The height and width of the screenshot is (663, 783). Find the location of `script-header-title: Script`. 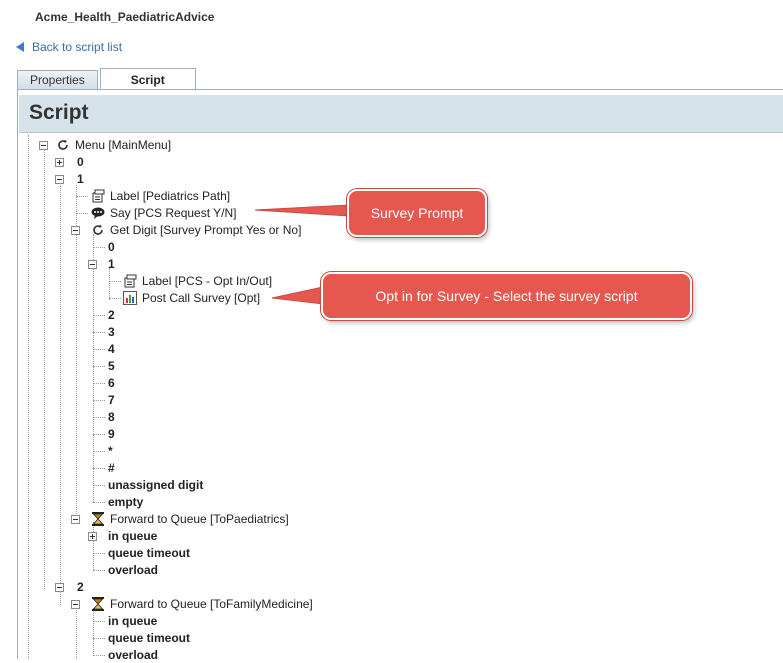

script-header-title: Script is located at coordinates (59, 112).